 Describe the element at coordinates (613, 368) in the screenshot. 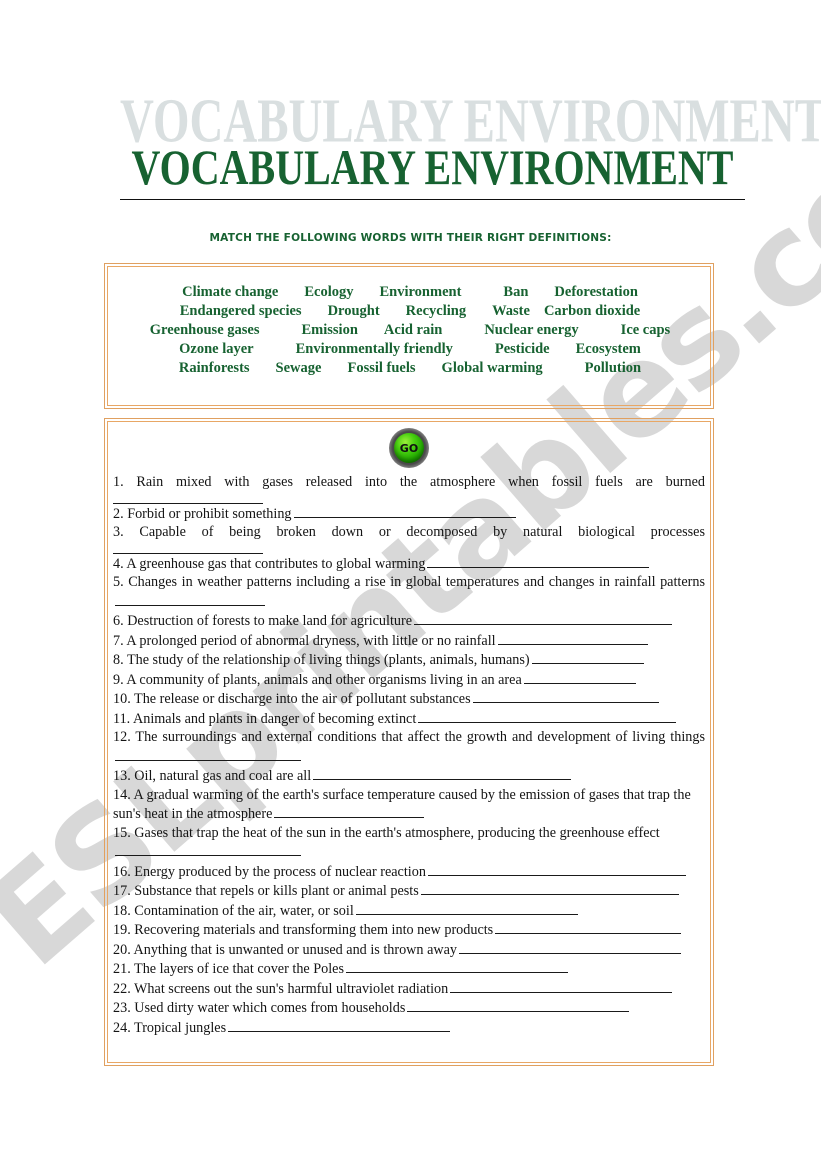

I see `word-bank-term: Pollution` at that location.